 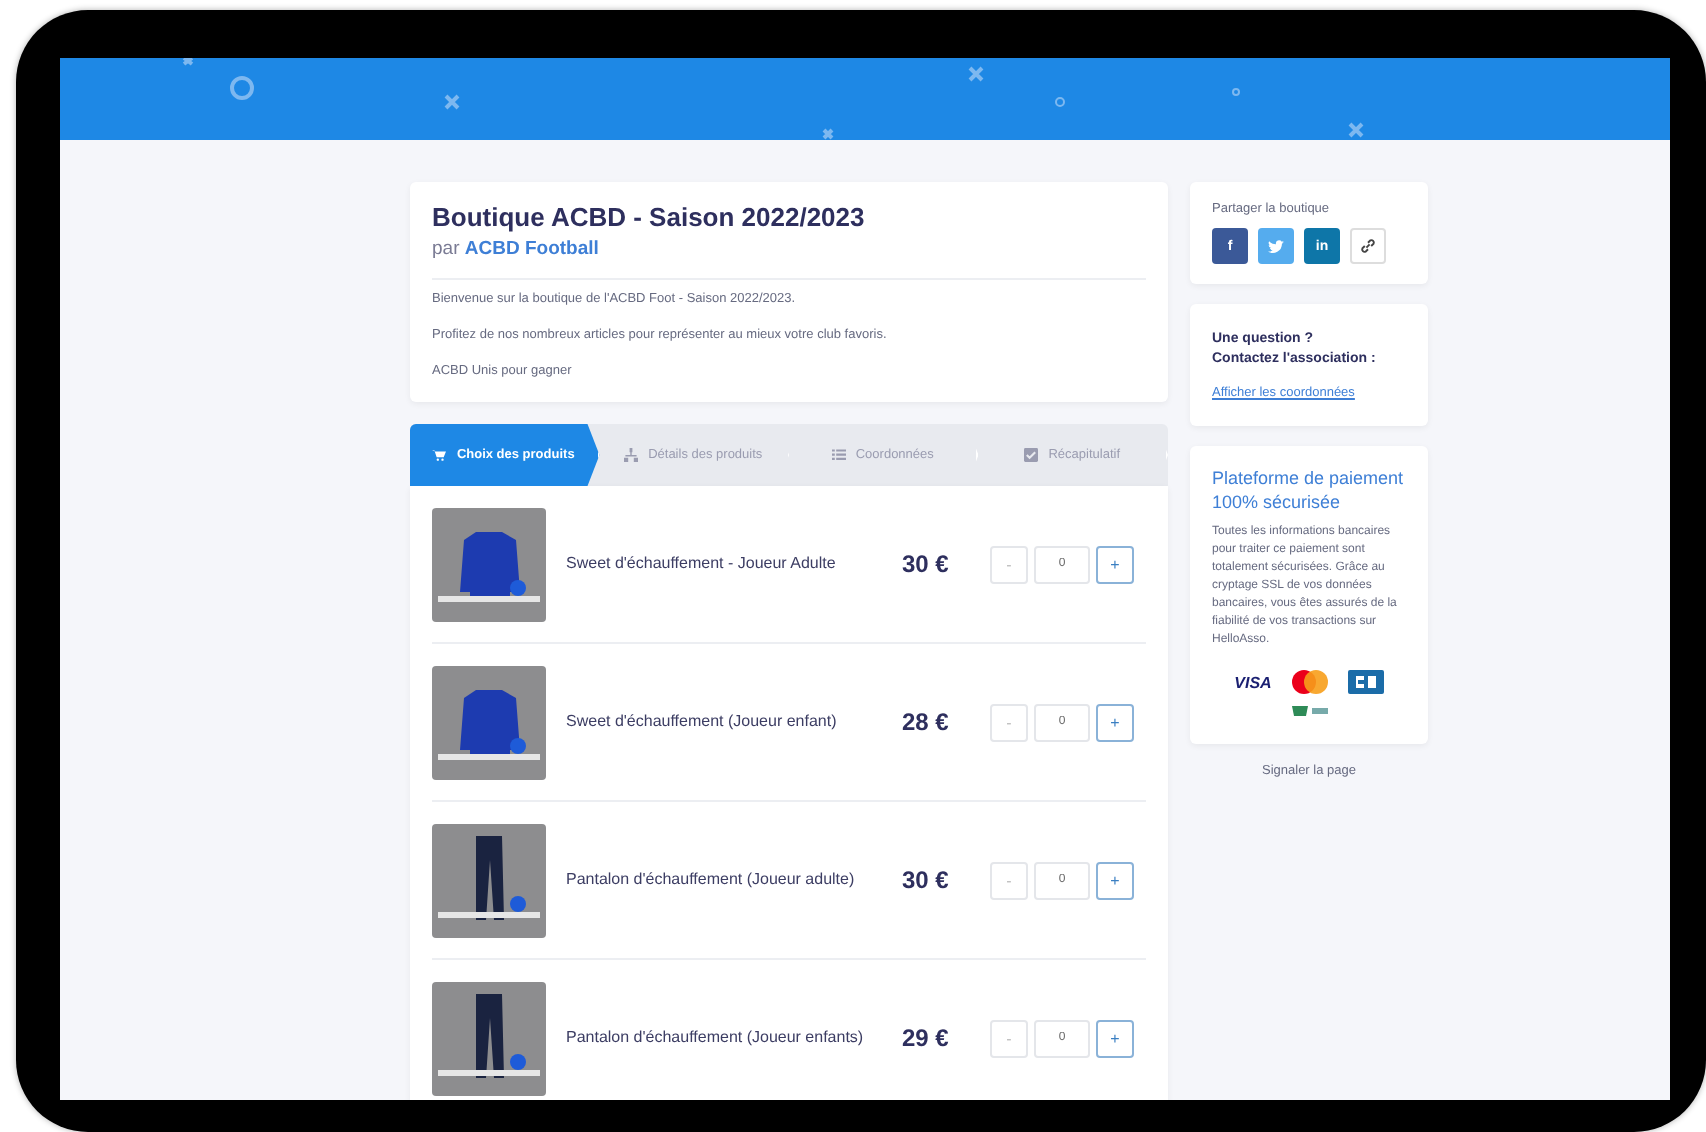 I want to click on by-label: par, so click(x=446, y=249).